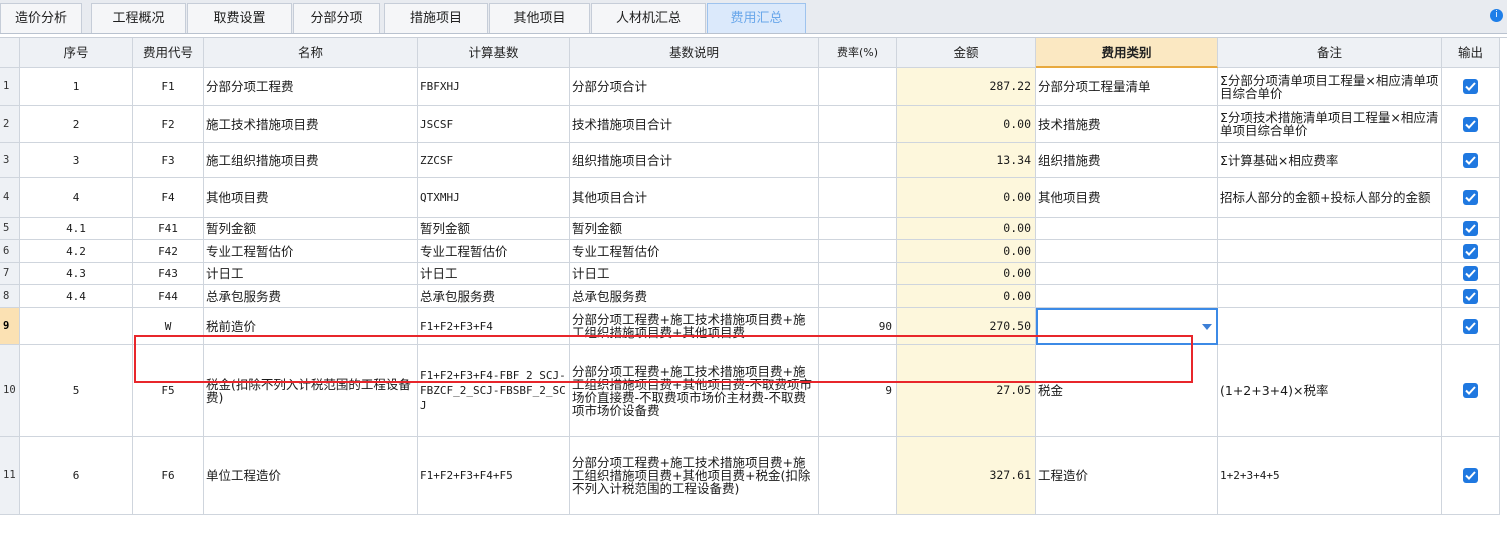  What do you see at coordinates (10, 476) in the screenshot?
I see `row-number: 11` at bounding box center [10, 476].